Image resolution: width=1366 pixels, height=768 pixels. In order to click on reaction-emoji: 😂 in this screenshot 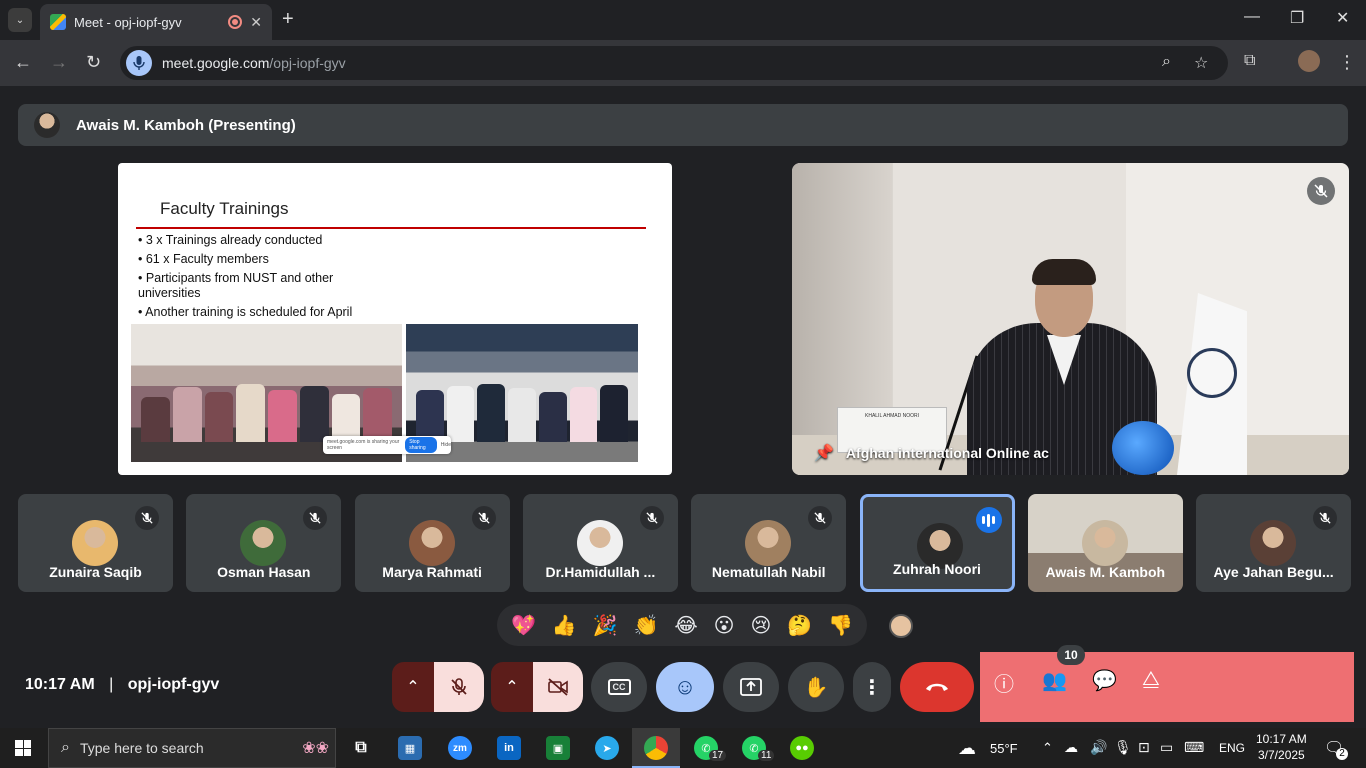, I will do `click(685, 625)`.